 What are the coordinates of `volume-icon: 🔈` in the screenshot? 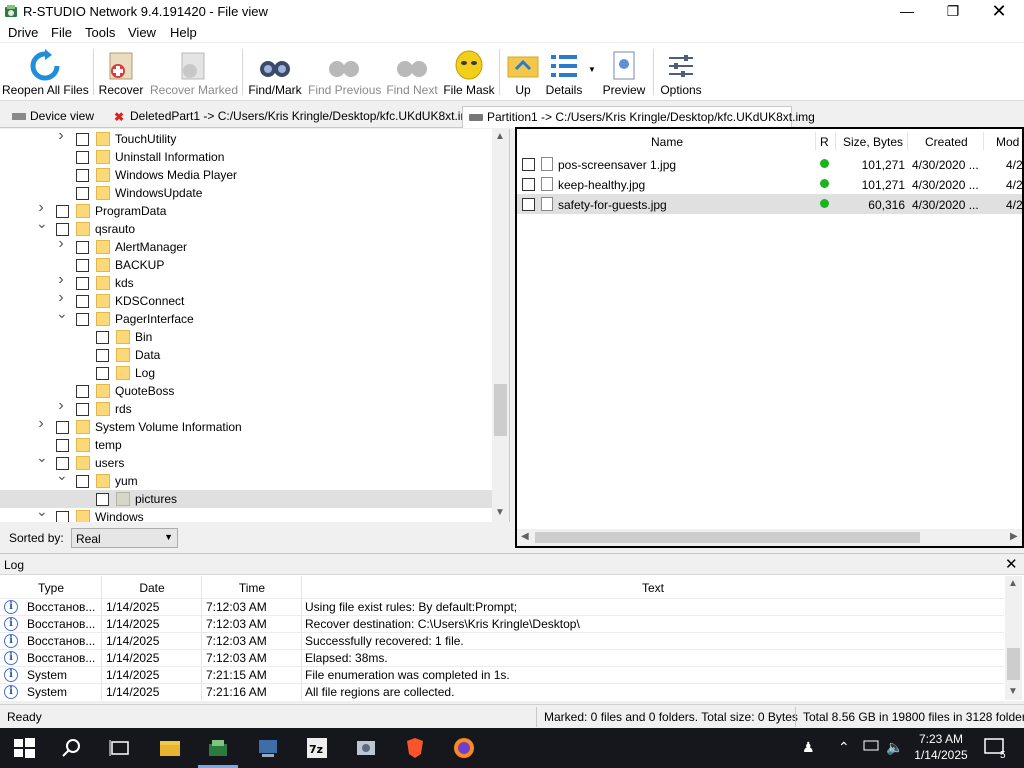 It's located at (894, 747).